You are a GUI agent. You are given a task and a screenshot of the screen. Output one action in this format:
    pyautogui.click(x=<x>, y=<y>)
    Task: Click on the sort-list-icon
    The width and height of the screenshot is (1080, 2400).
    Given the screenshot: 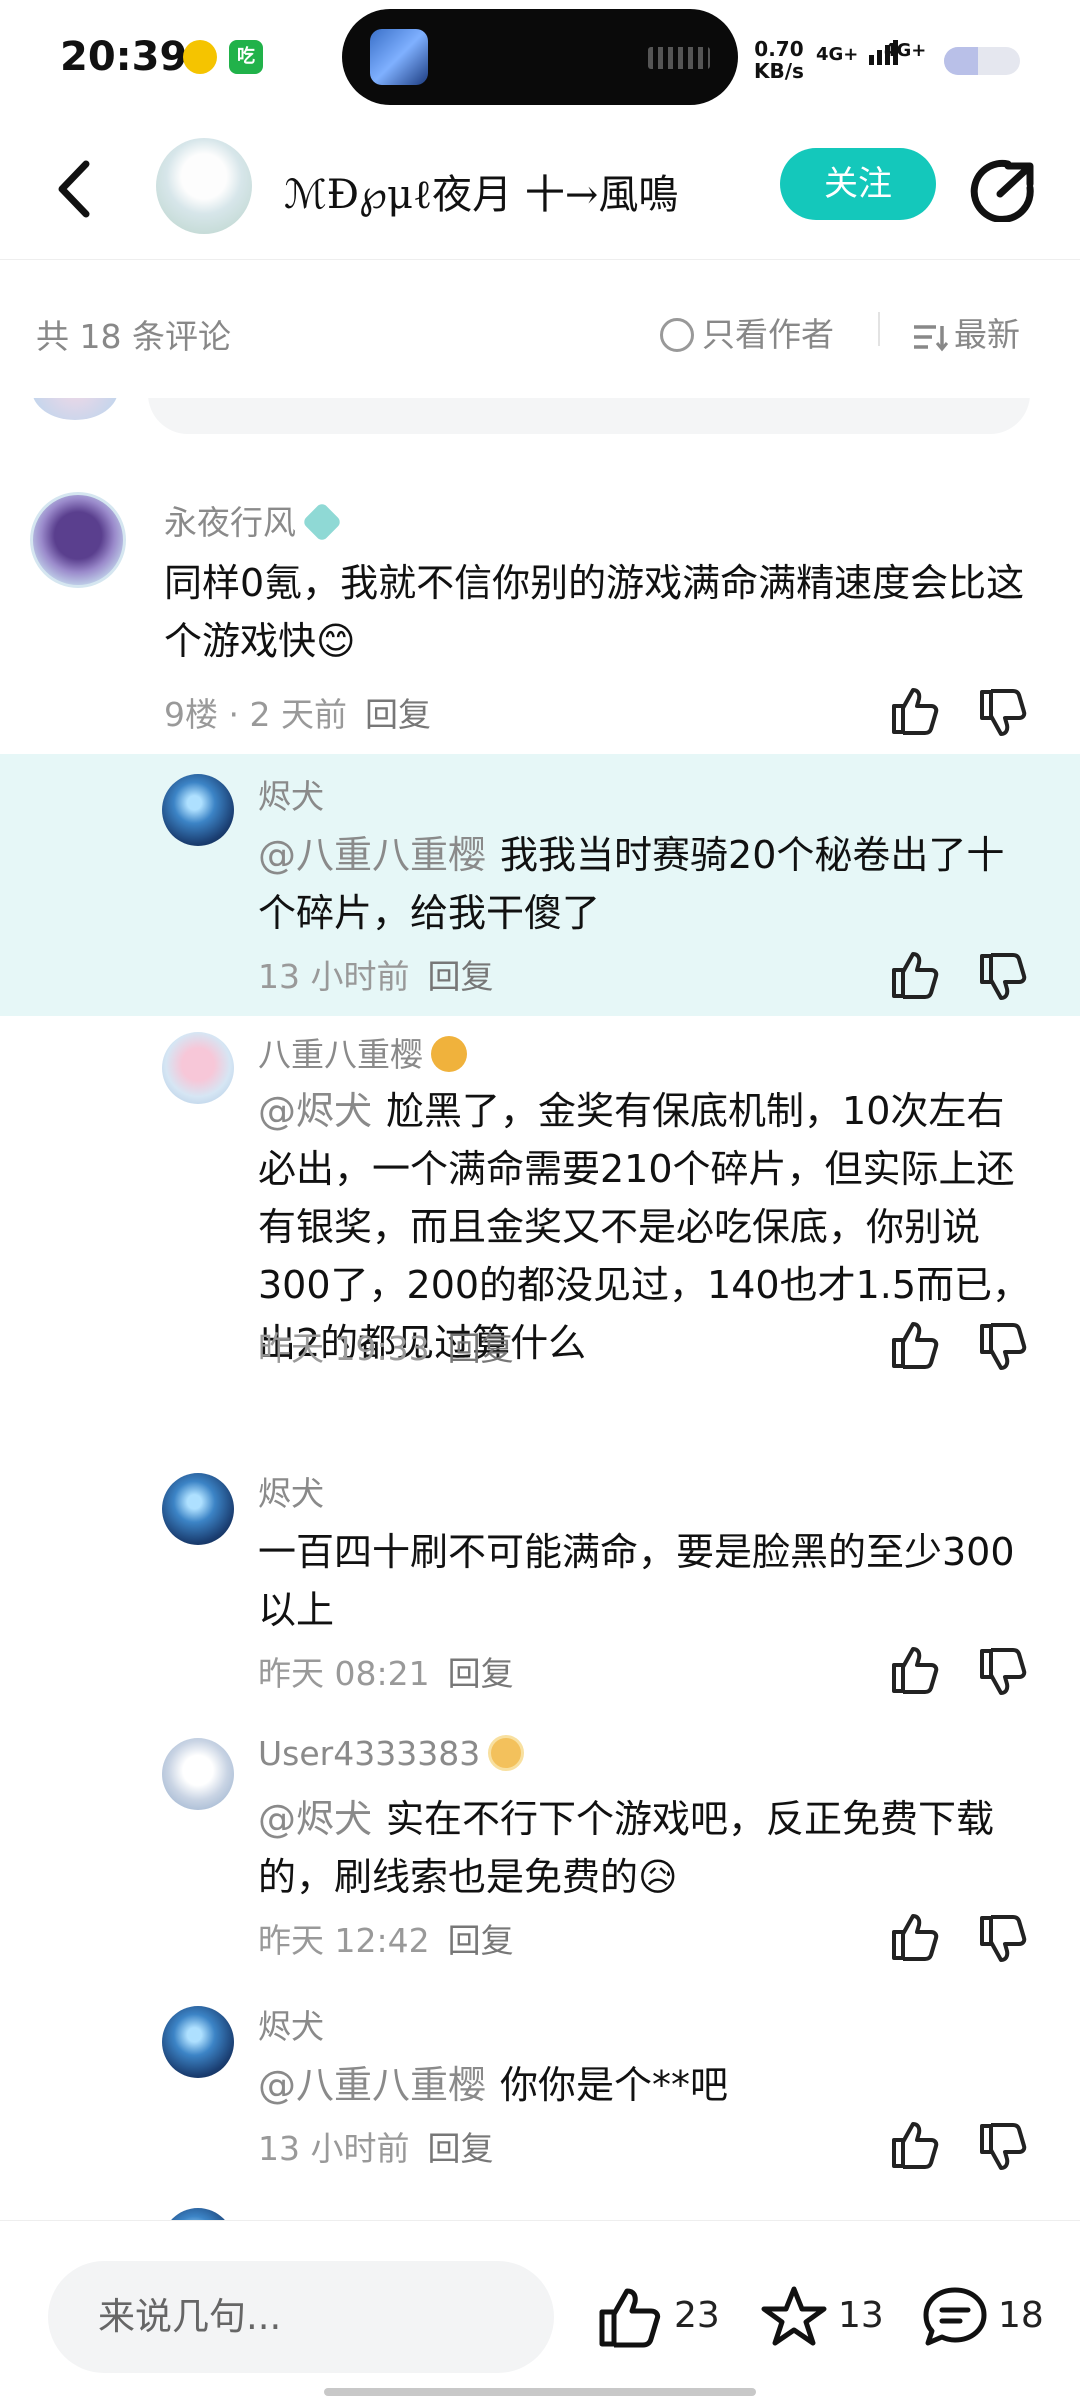 What is the action you would take?
    pyautogui.click(x=931, y=338)
    